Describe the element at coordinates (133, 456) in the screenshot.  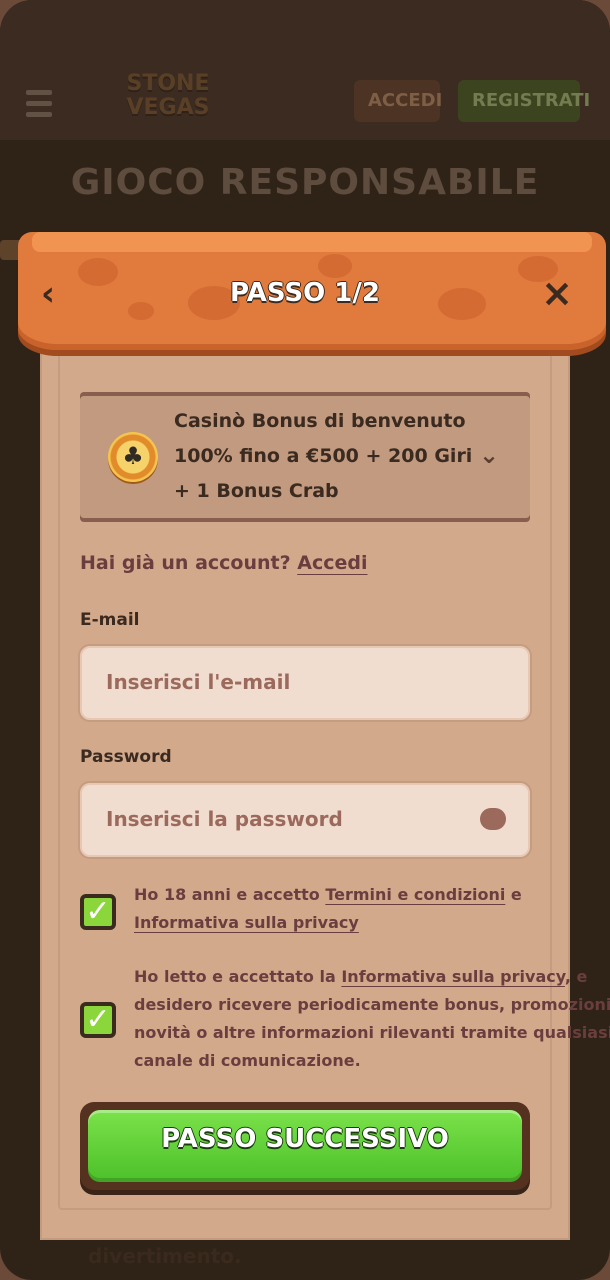
I see `club-suit-icon: ♣` at that location.